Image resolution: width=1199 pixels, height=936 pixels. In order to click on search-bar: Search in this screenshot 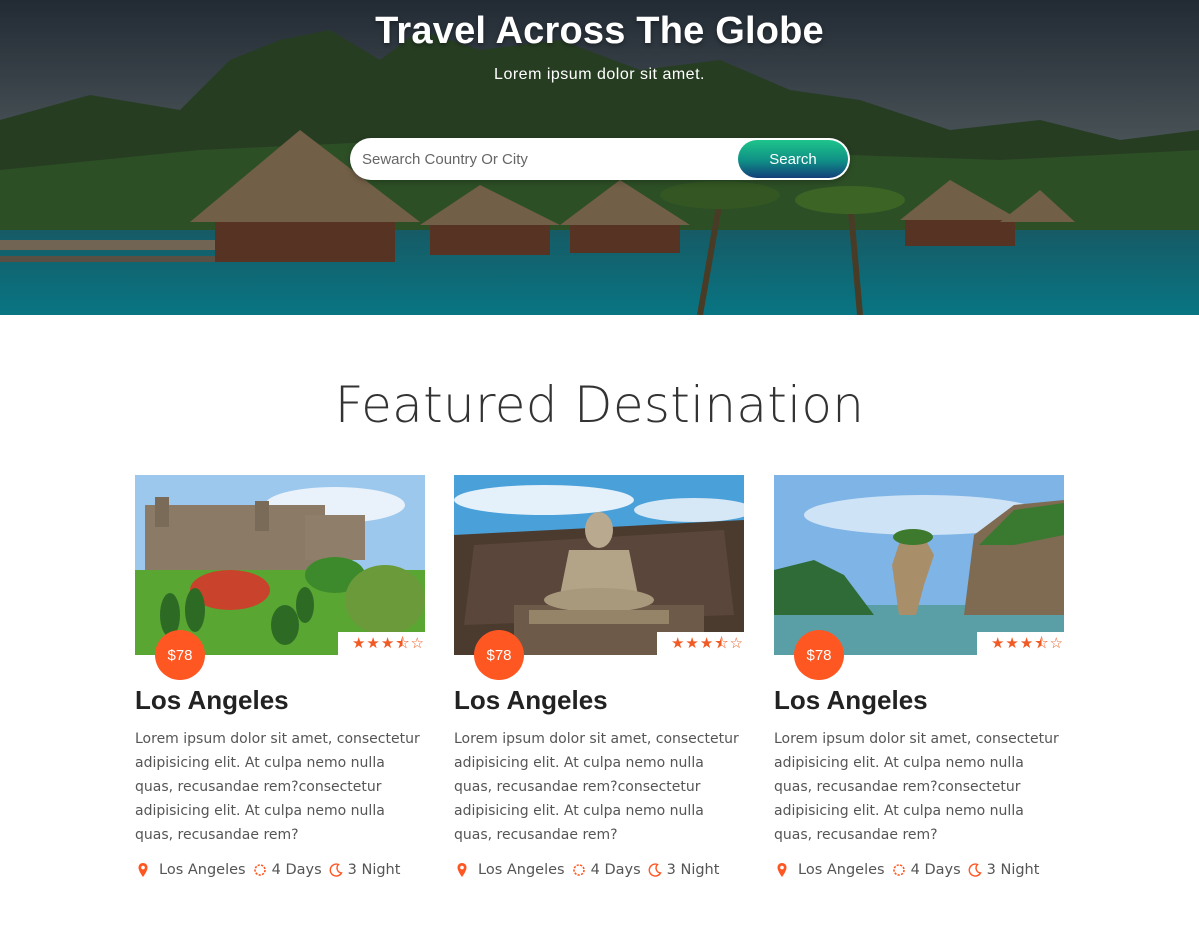, I will do `click(600, 159)`.